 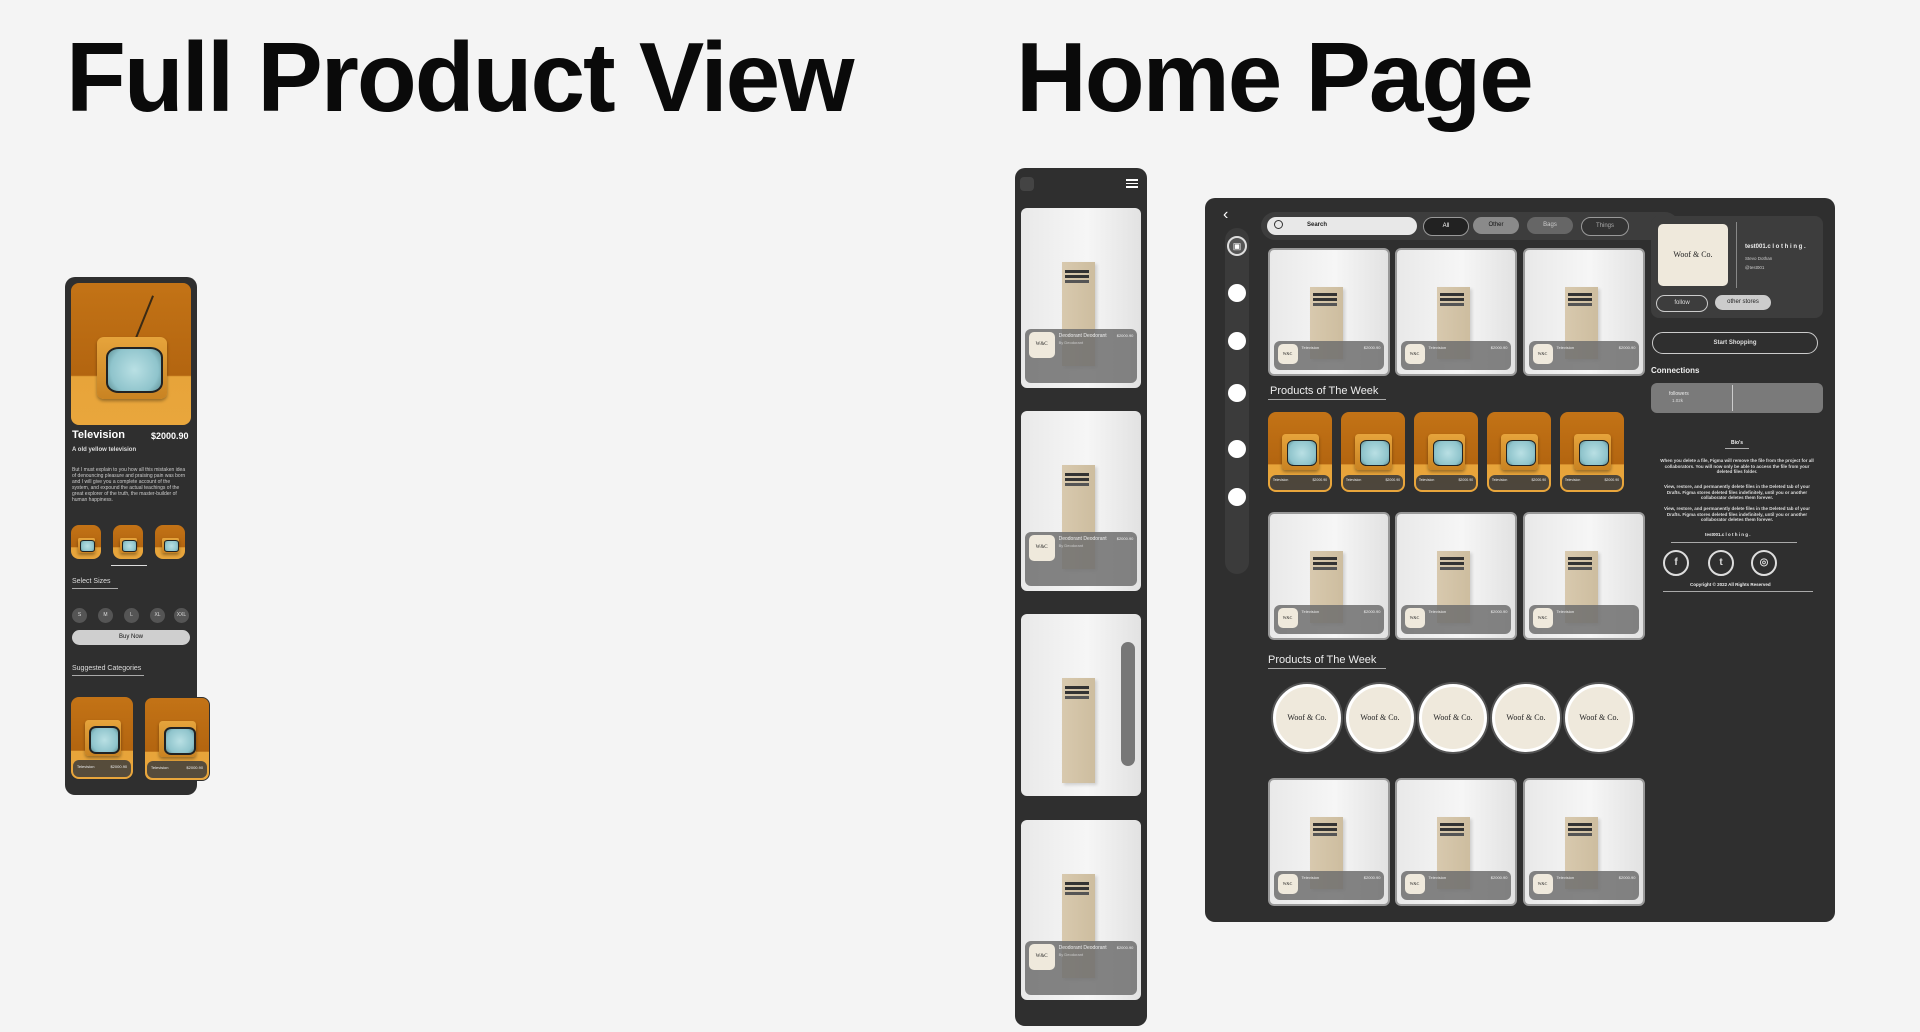 I want to click on followers-label: followers, so click(x=1679, y=394).